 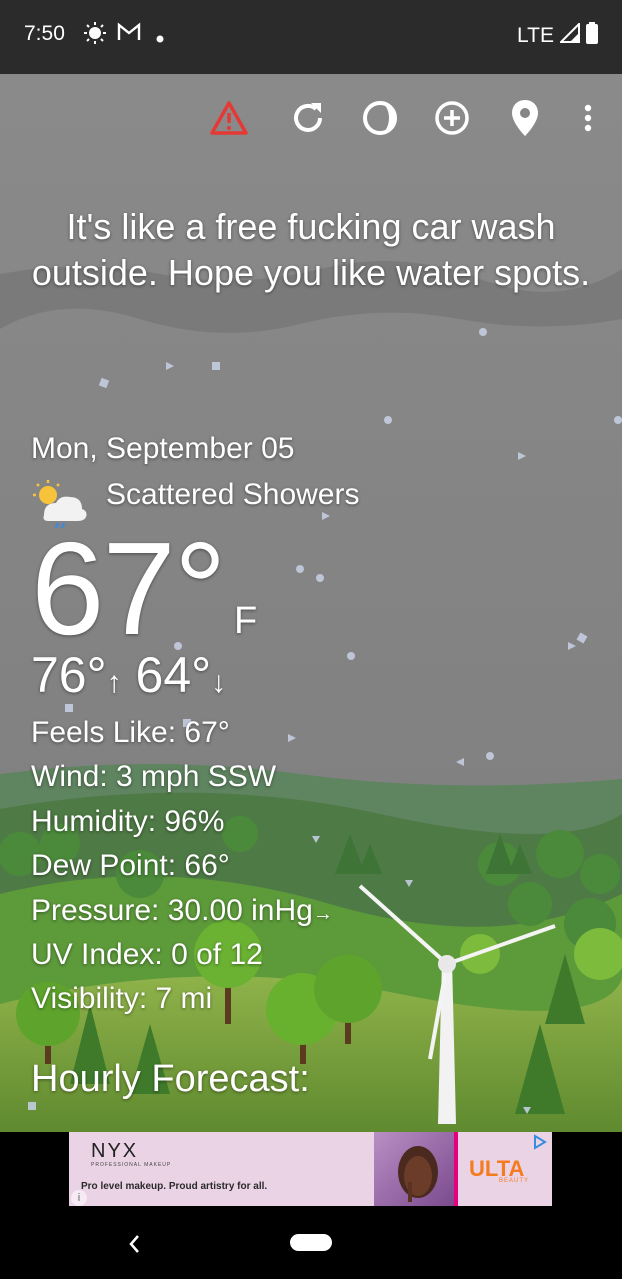 What do you see at coordinates (115, 1151) in the screenshot?
I see `ad-brand: NYX` at bounding box center [115, 1151].